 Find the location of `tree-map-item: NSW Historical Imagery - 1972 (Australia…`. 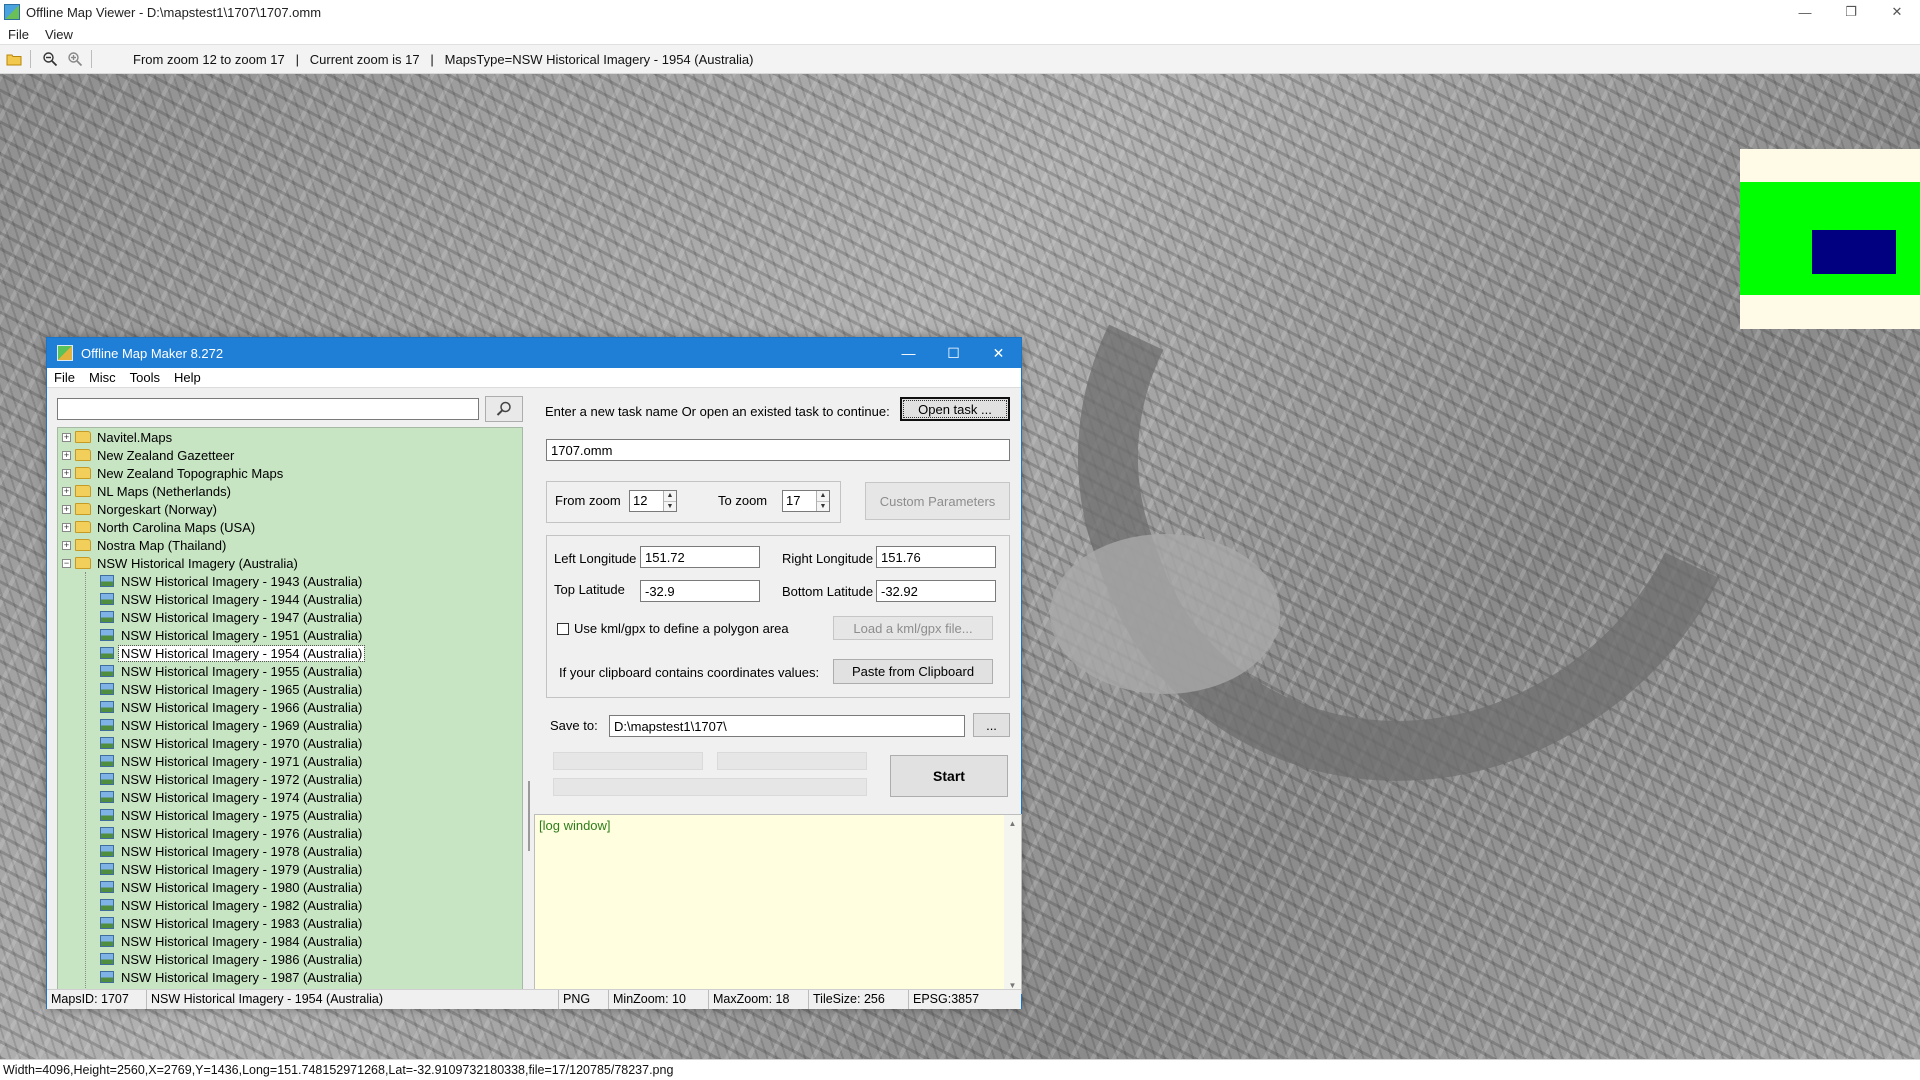

tree-map-item: NSW Historical Imagery - 1972 (Australia… is located at coordinates (290, 779).